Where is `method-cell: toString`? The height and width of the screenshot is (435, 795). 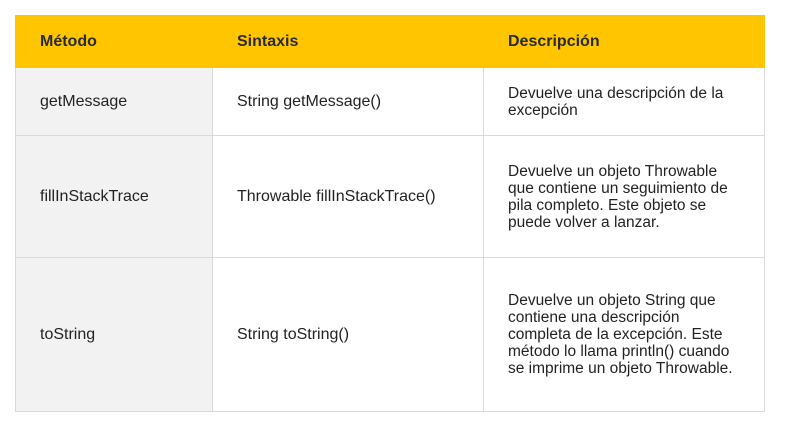 method-cell: toString is located at coordinates (114, 334).